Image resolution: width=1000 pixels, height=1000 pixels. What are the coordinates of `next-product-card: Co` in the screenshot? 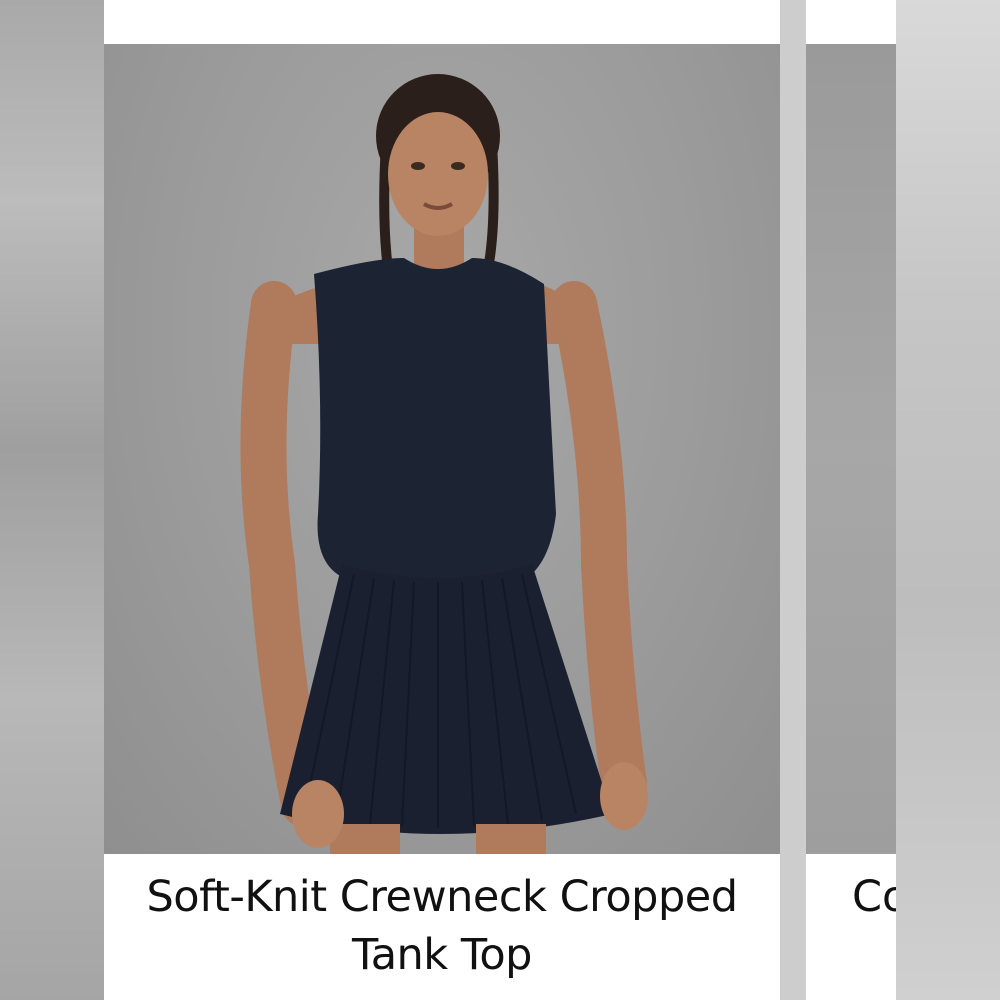 It's located at (851, 500).